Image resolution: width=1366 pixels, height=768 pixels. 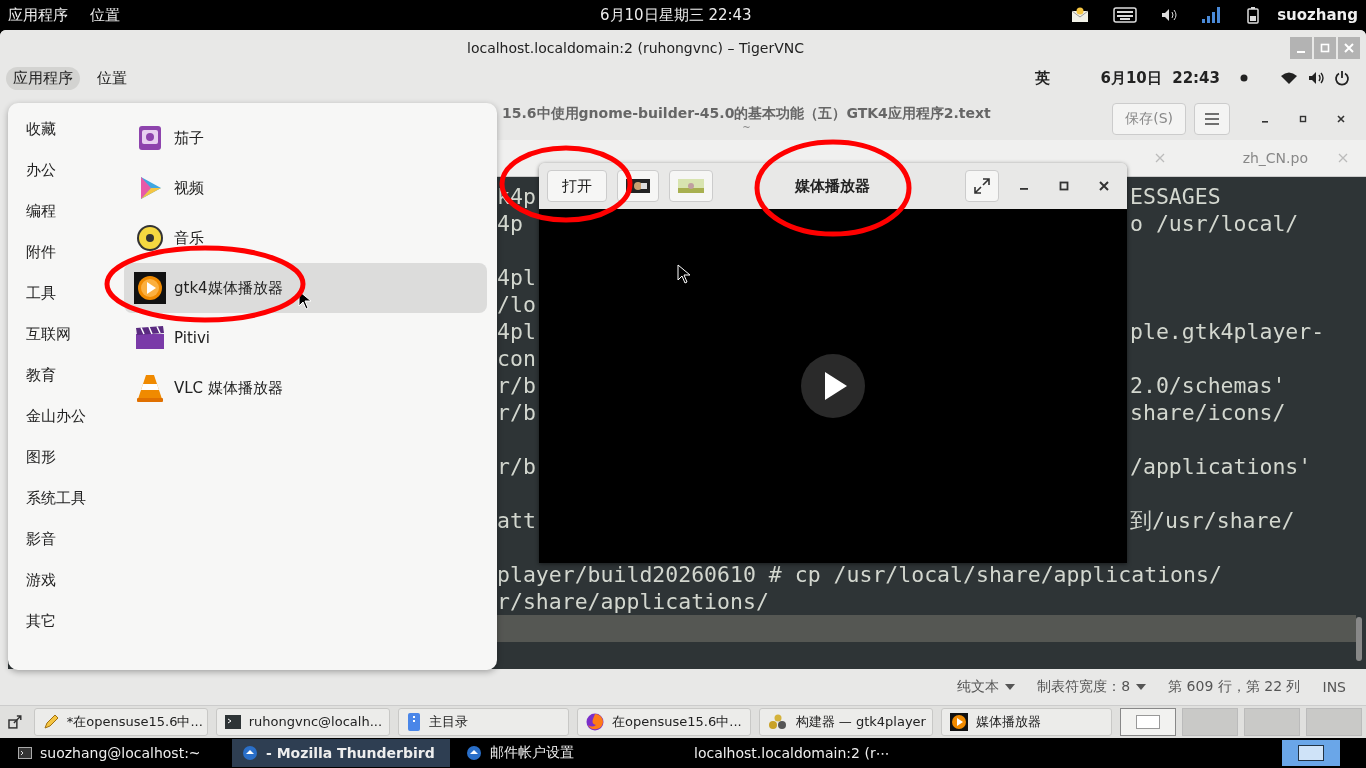 What do you see at coordinates (833, 386) in the screenshot?
I see `play-button` at bounding box center [833, 386].